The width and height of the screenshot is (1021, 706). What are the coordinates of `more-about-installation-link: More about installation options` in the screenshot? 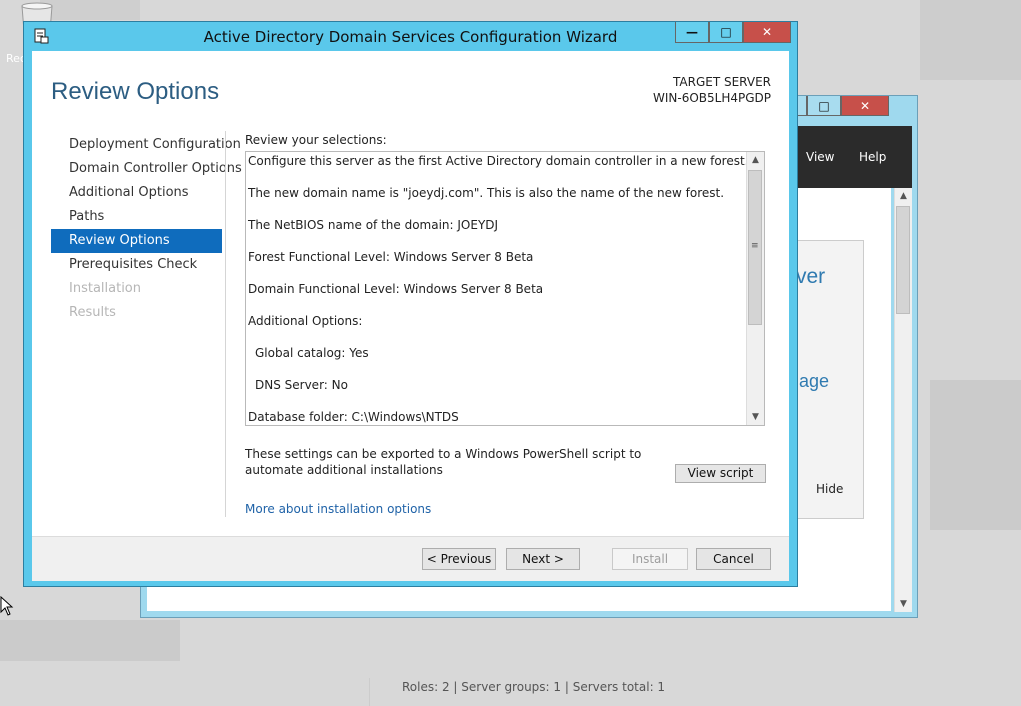 It's located at (338, 509).